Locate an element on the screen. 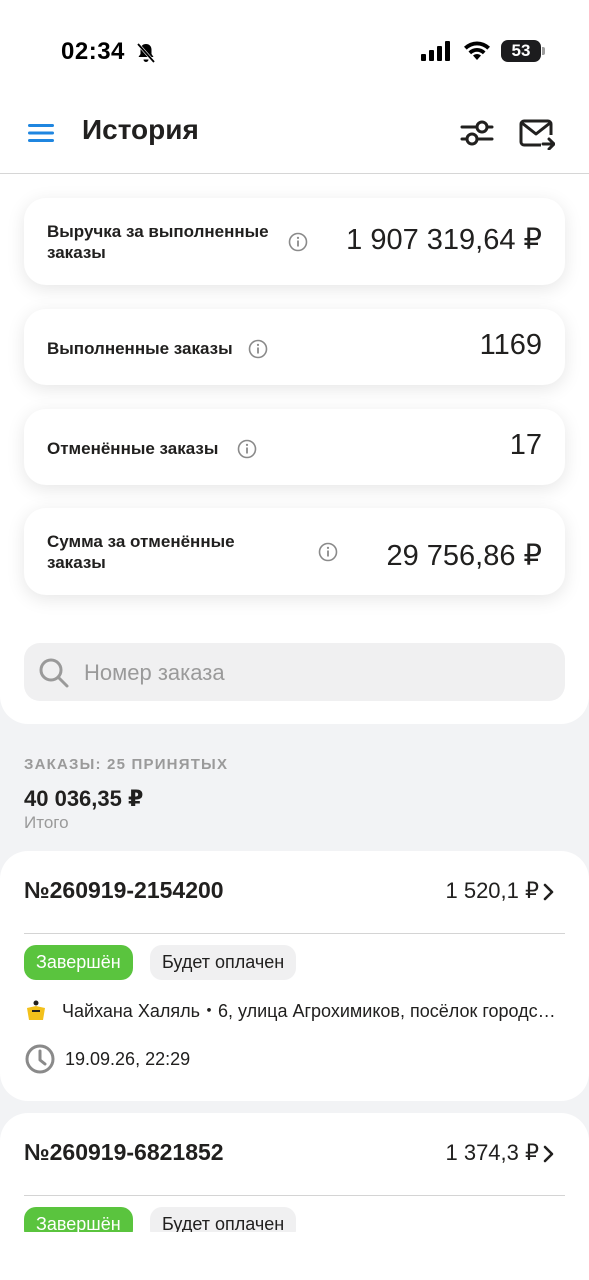  time-row: 19.09.26, 22:29 is located at coordinates (107, 1059).